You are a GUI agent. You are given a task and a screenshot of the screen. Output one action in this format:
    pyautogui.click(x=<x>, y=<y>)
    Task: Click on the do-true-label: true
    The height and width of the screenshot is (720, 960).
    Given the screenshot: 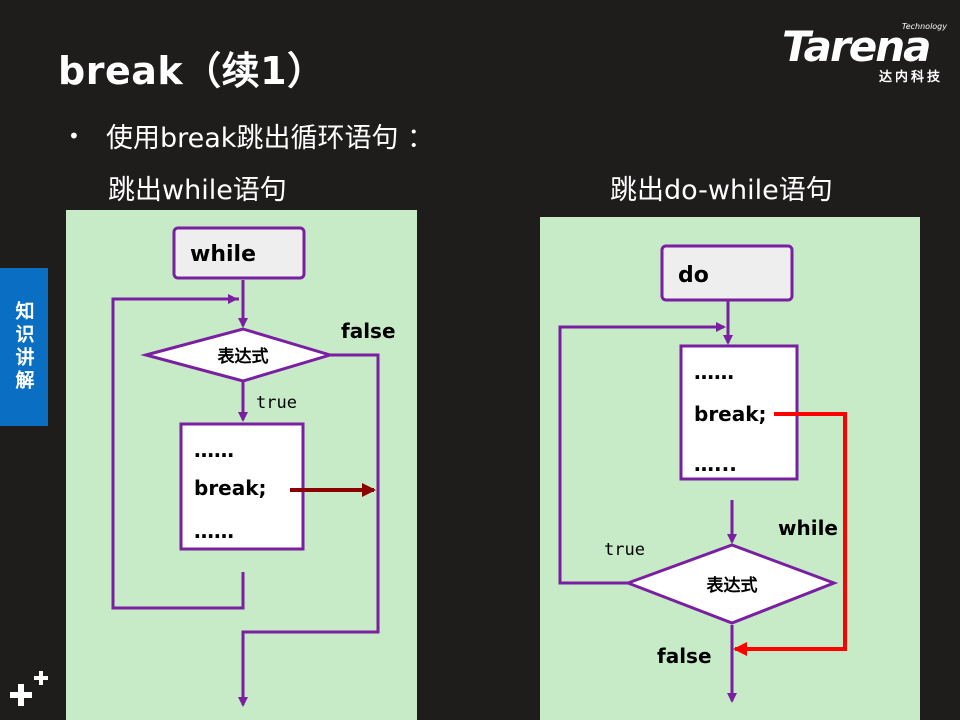 What is the action you would take?
    pyautogui.click(x=624, y=550)
    